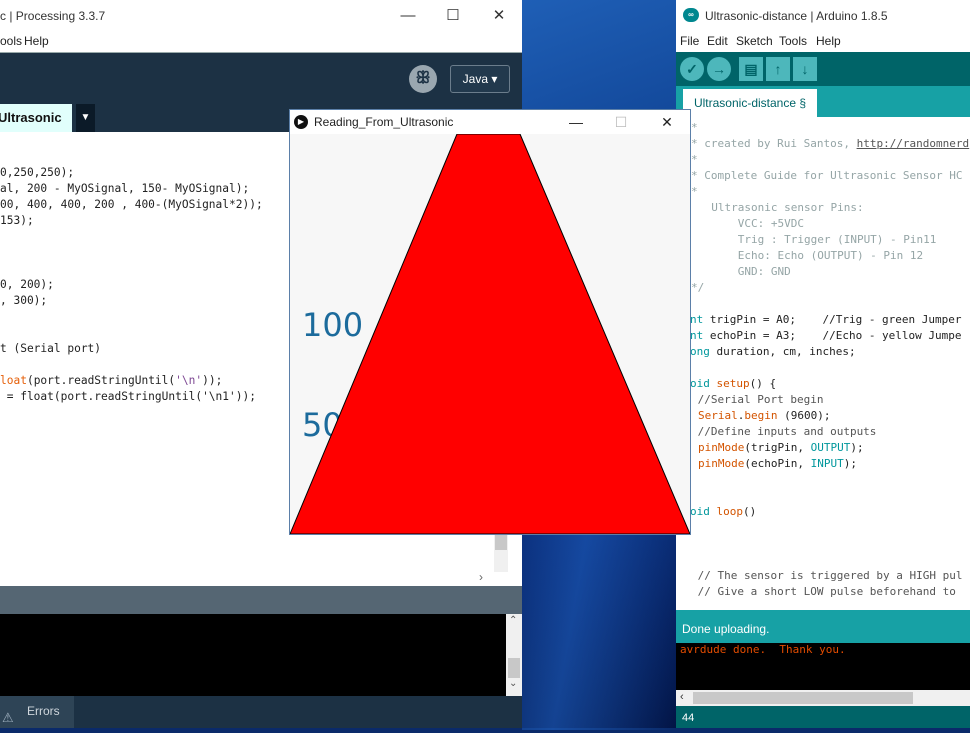 Image resolution: width=970 pixels, height=733 pixels. Describe the element at coordinates (688, 718) in the screenshot. I see `line-number: 44` at that location.